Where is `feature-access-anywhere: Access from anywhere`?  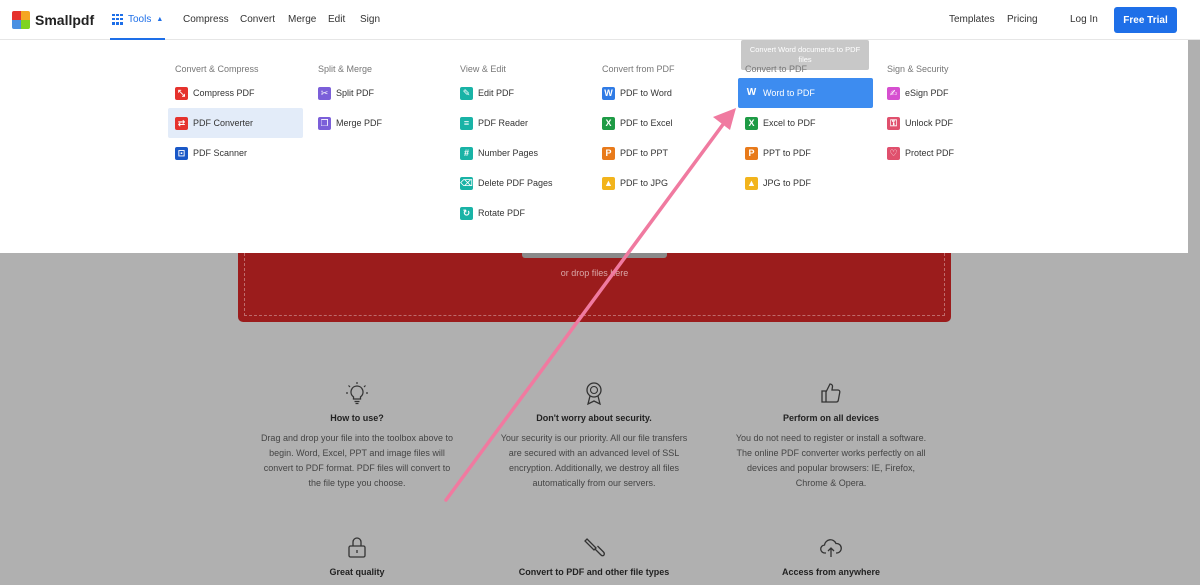 feature-access-anywhere: Access from anywhere is located at coordinates (831, 556).